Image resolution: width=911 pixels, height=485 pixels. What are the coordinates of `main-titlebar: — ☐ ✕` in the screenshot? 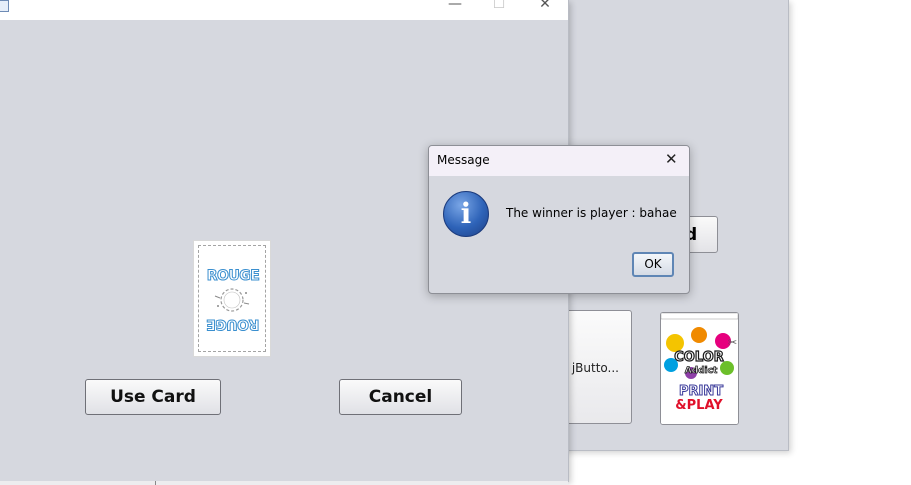 It's located at (284, 10).